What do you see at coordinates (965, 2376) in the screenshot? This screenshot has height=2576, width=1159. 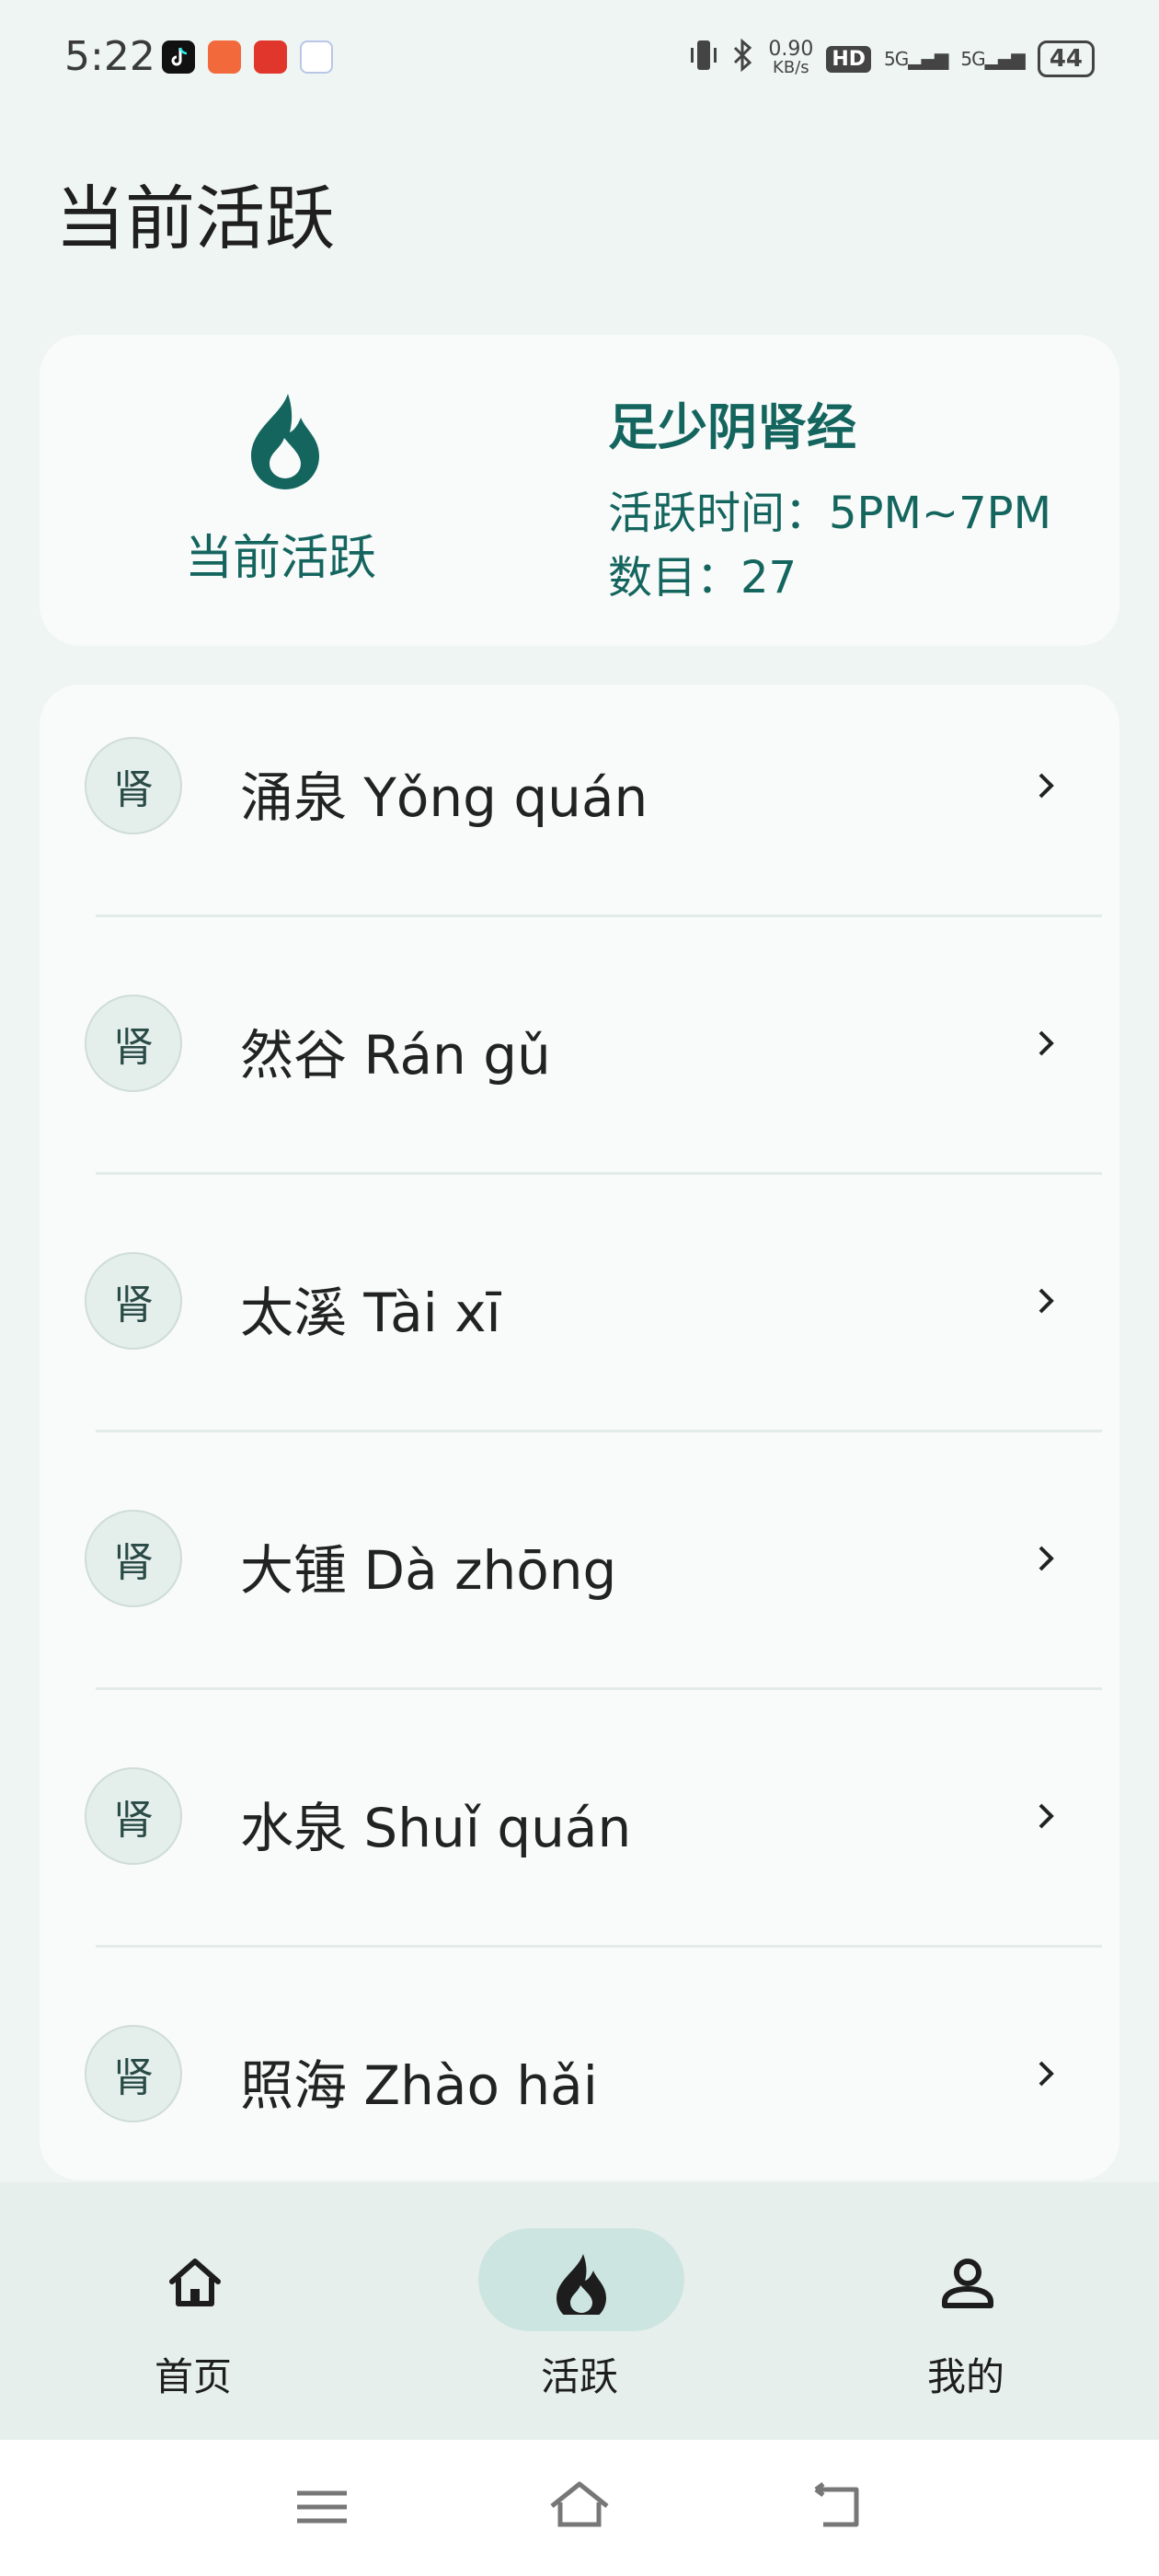 I see `nav-label: 我的` at bounding box center [965, 2376].